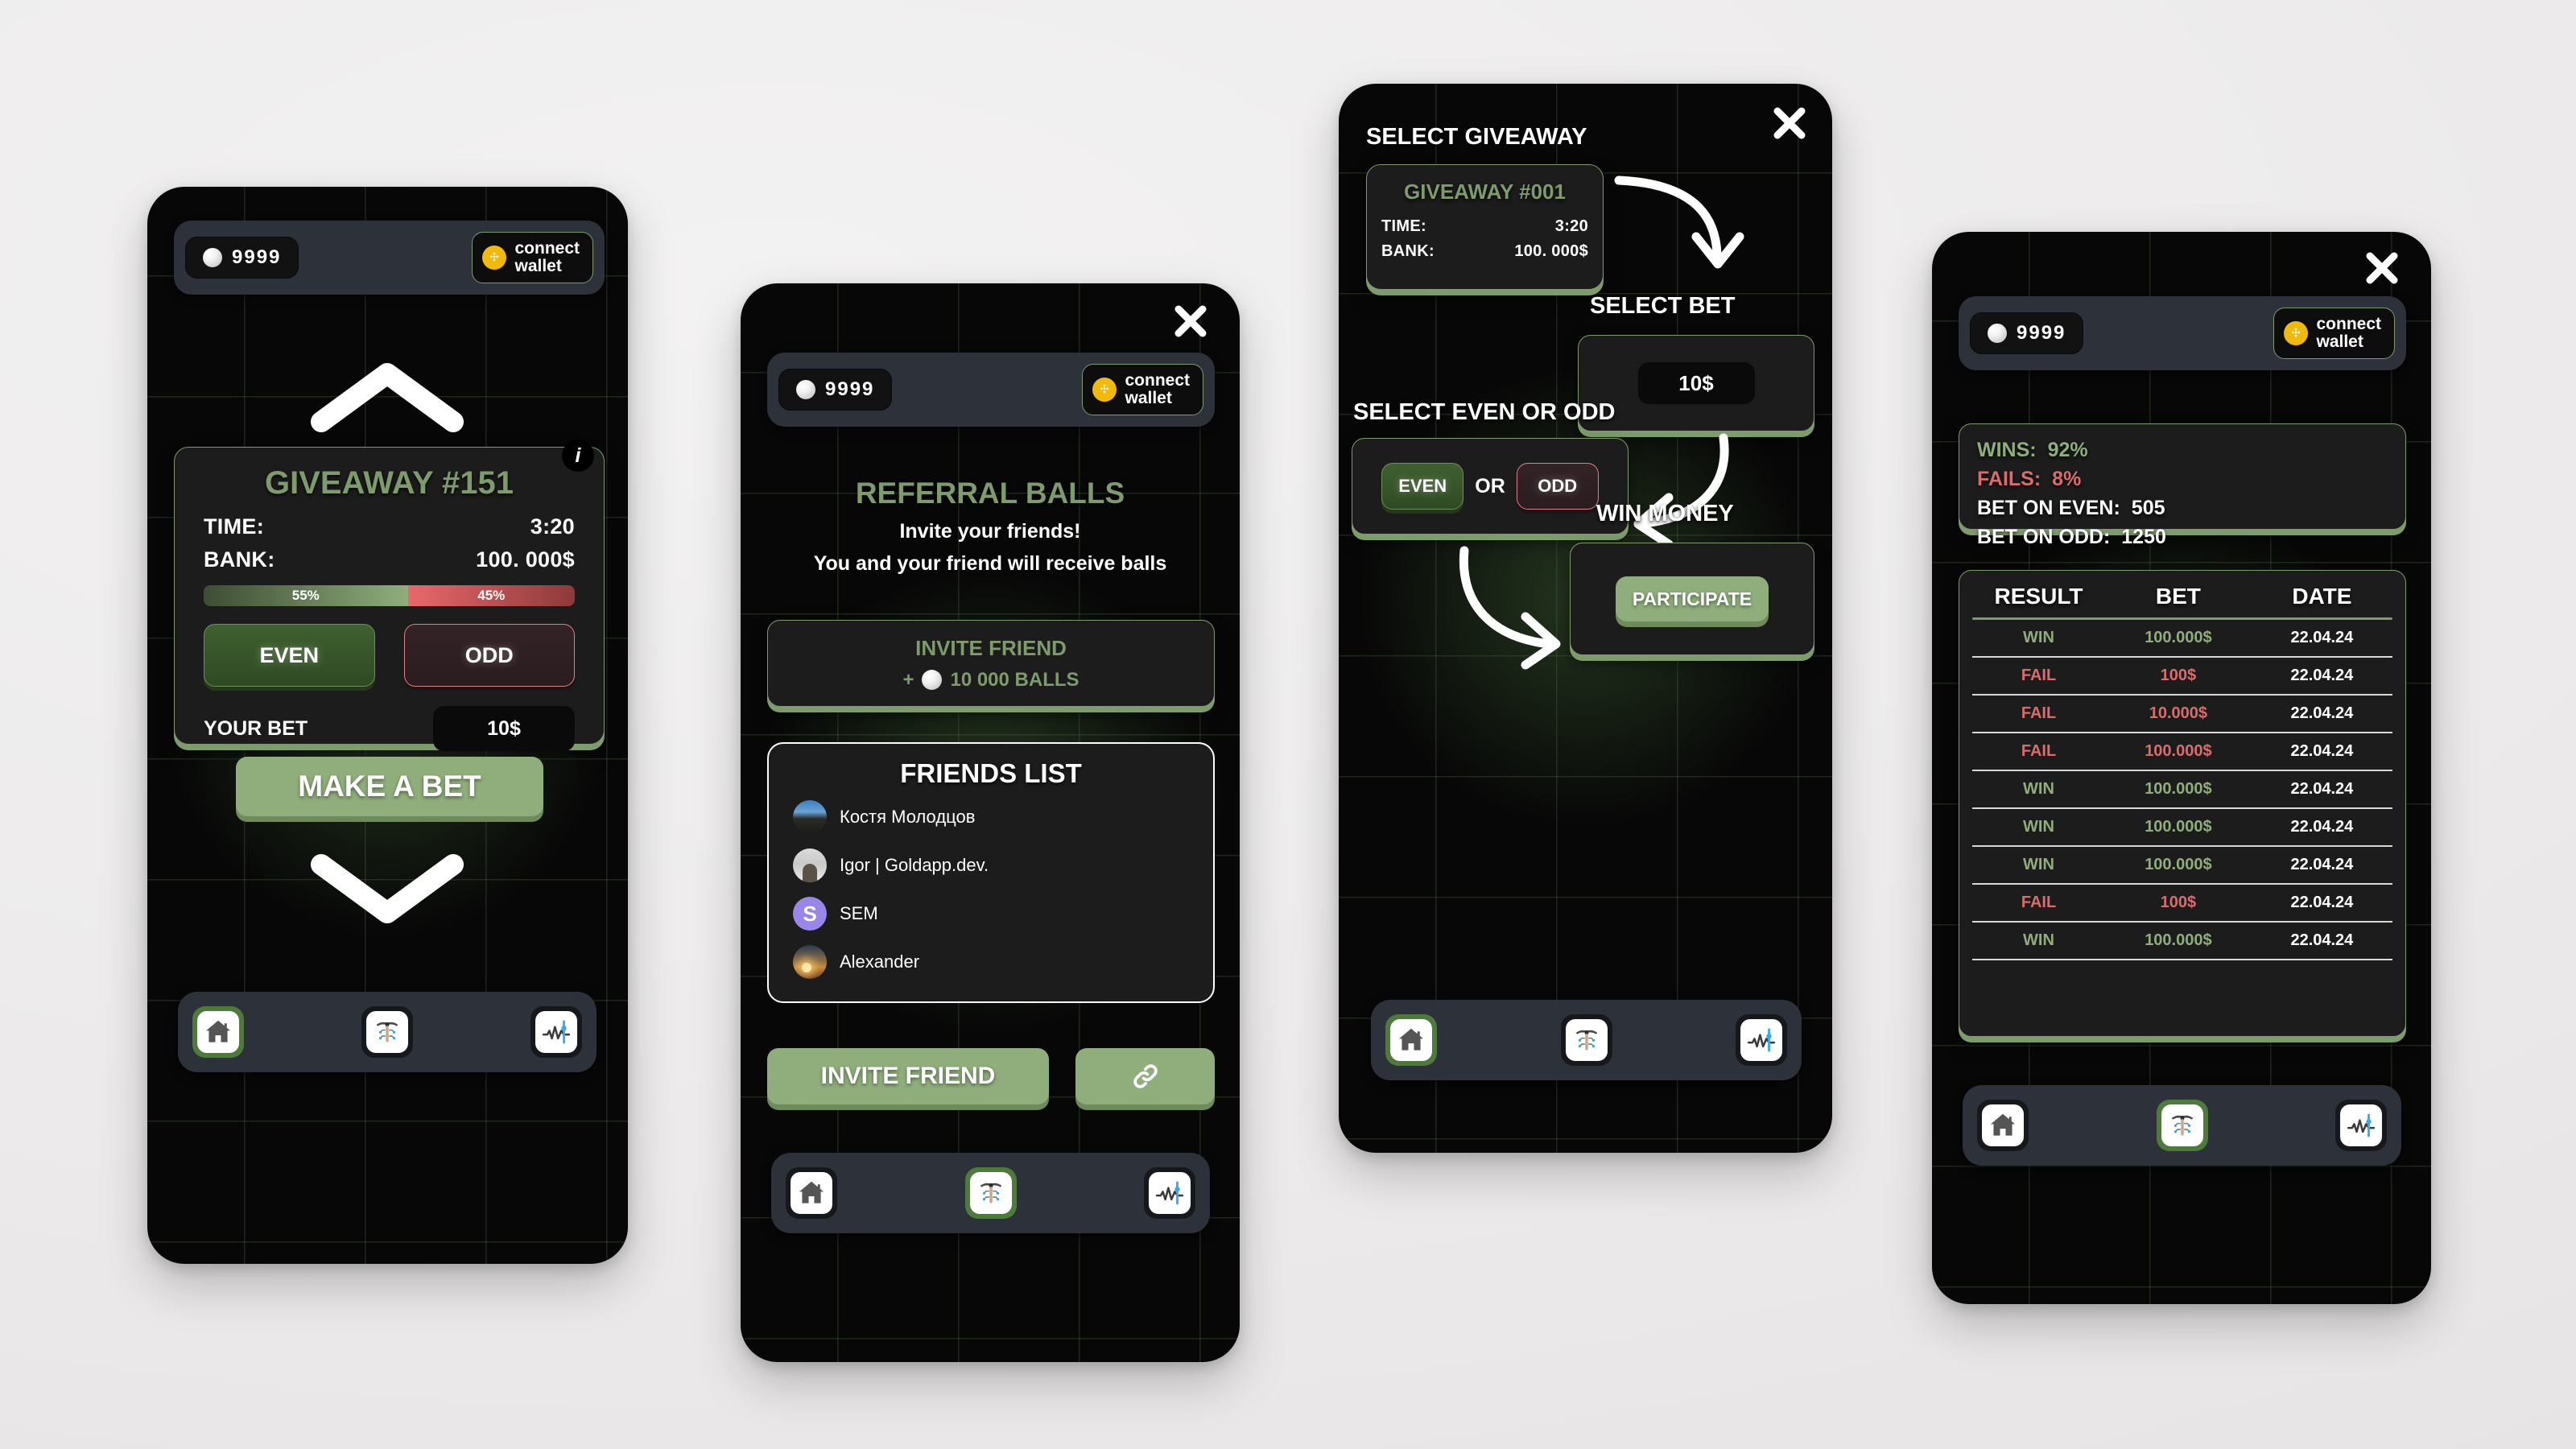 The width and height of the screenshot is (2576, 1449). Describe the element at coordinates (2067, 450) in the screenshot. I see `wins-value: 92%` at that location.